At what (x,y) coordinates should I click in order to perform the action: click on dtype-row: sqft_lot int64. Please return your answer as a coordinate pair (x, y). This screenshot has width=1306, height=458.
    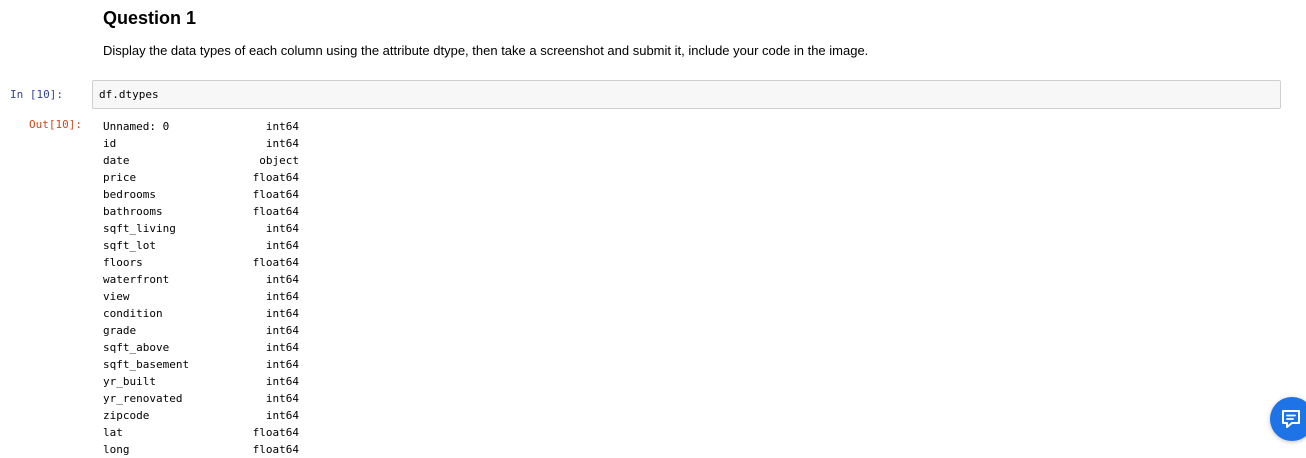
    Looking at the image, I should click on (201, 245).